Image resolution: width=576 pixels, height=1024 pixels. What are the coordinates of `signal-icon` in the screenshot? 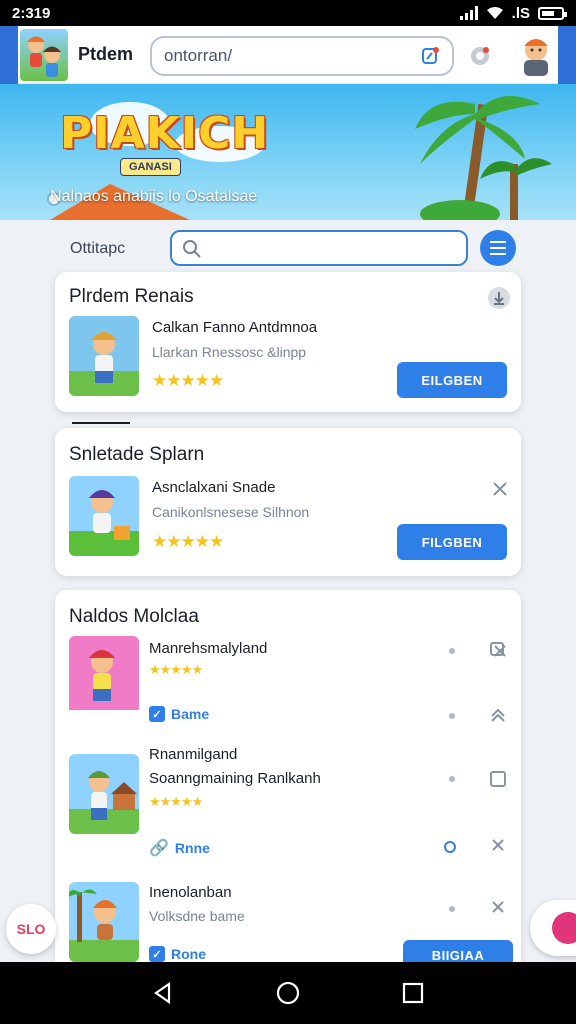 It's located at (468, 13).